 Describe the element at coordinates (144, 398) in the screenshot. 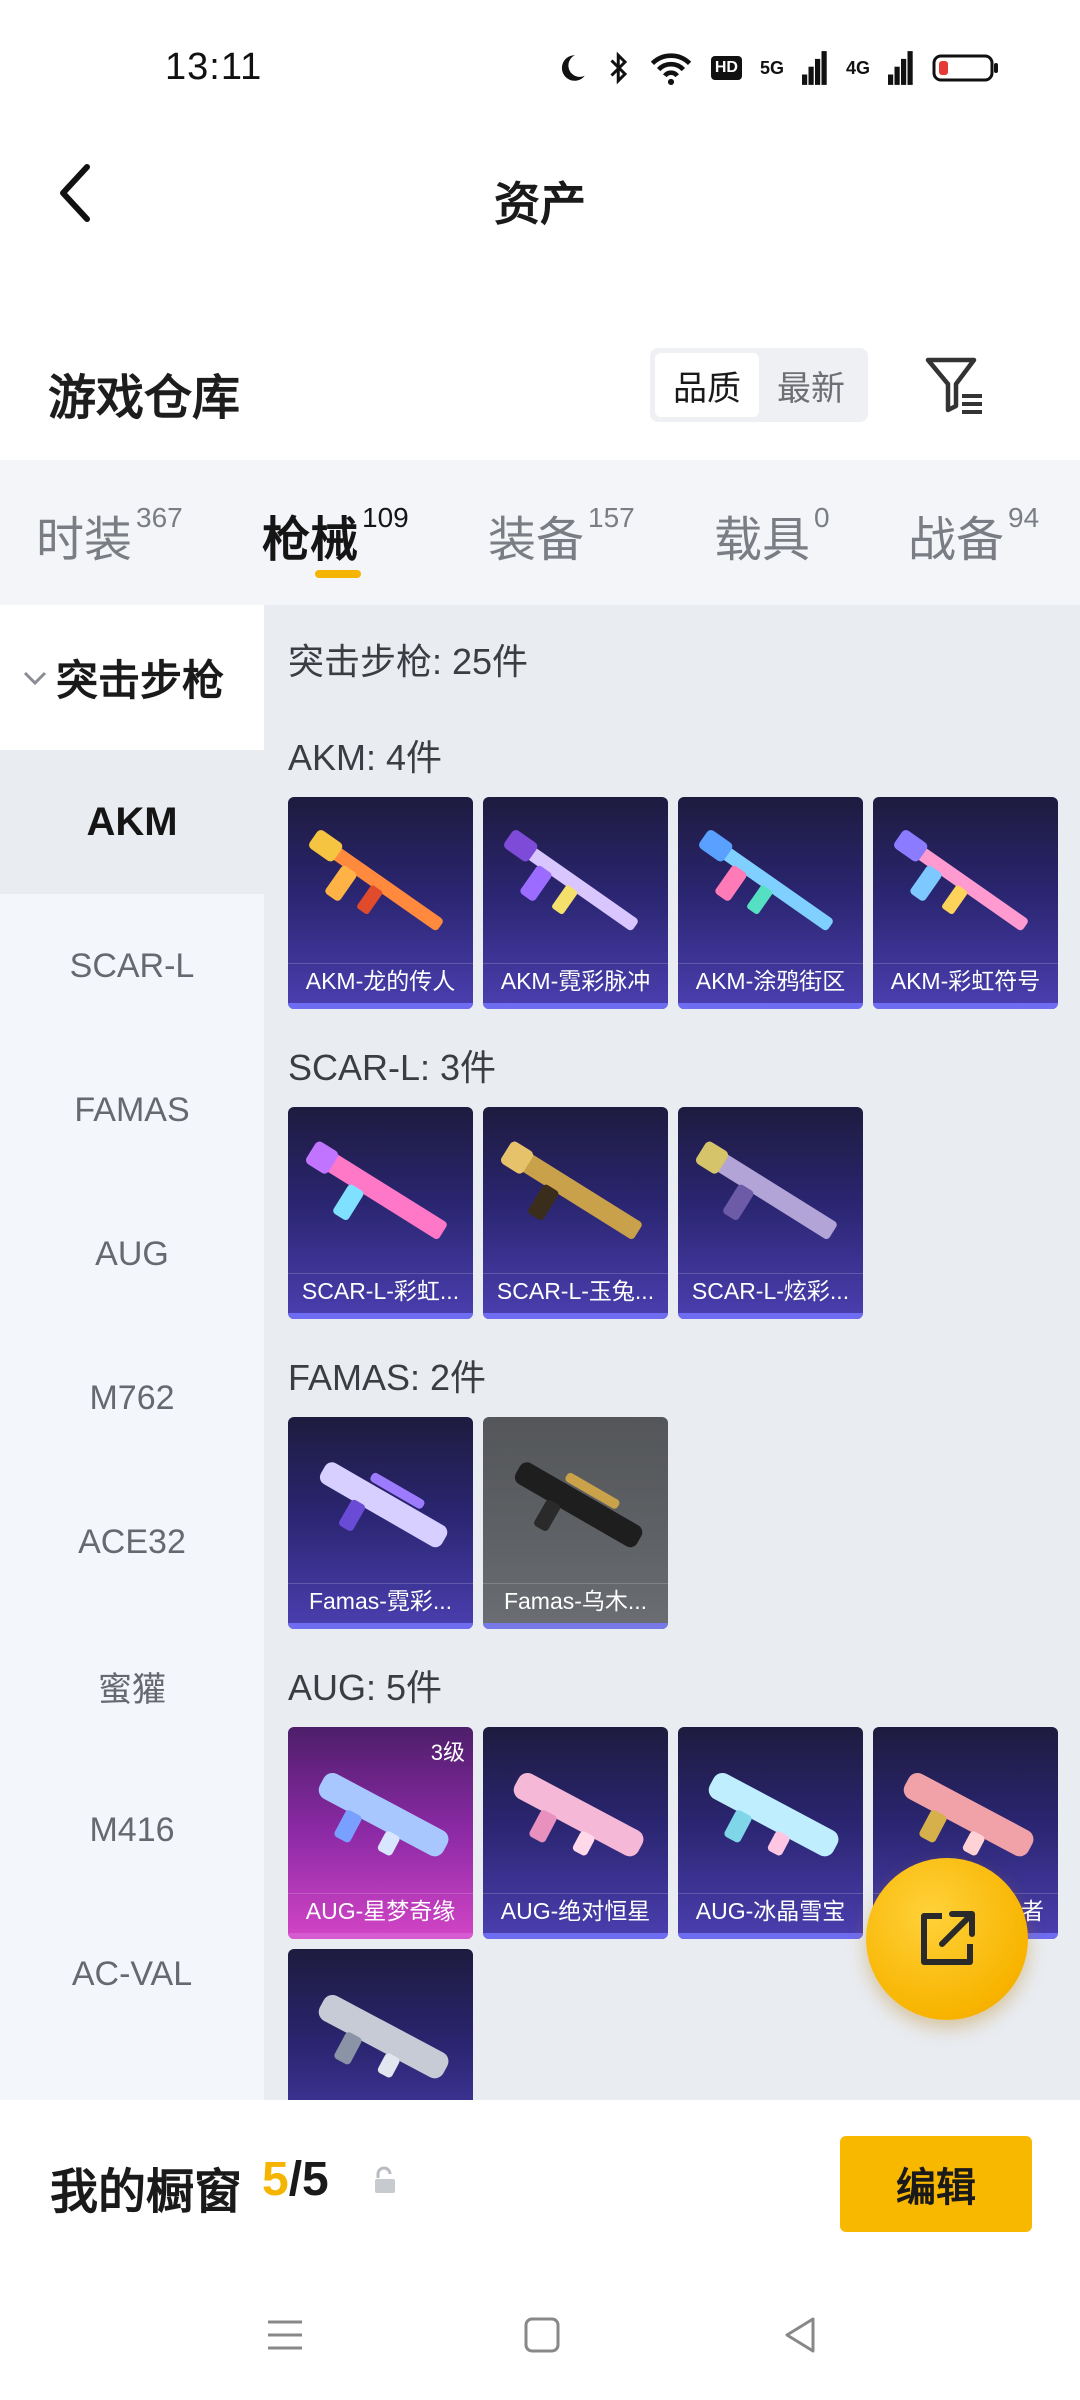

I see `warehouse-title: 游戏仓库` at that location.